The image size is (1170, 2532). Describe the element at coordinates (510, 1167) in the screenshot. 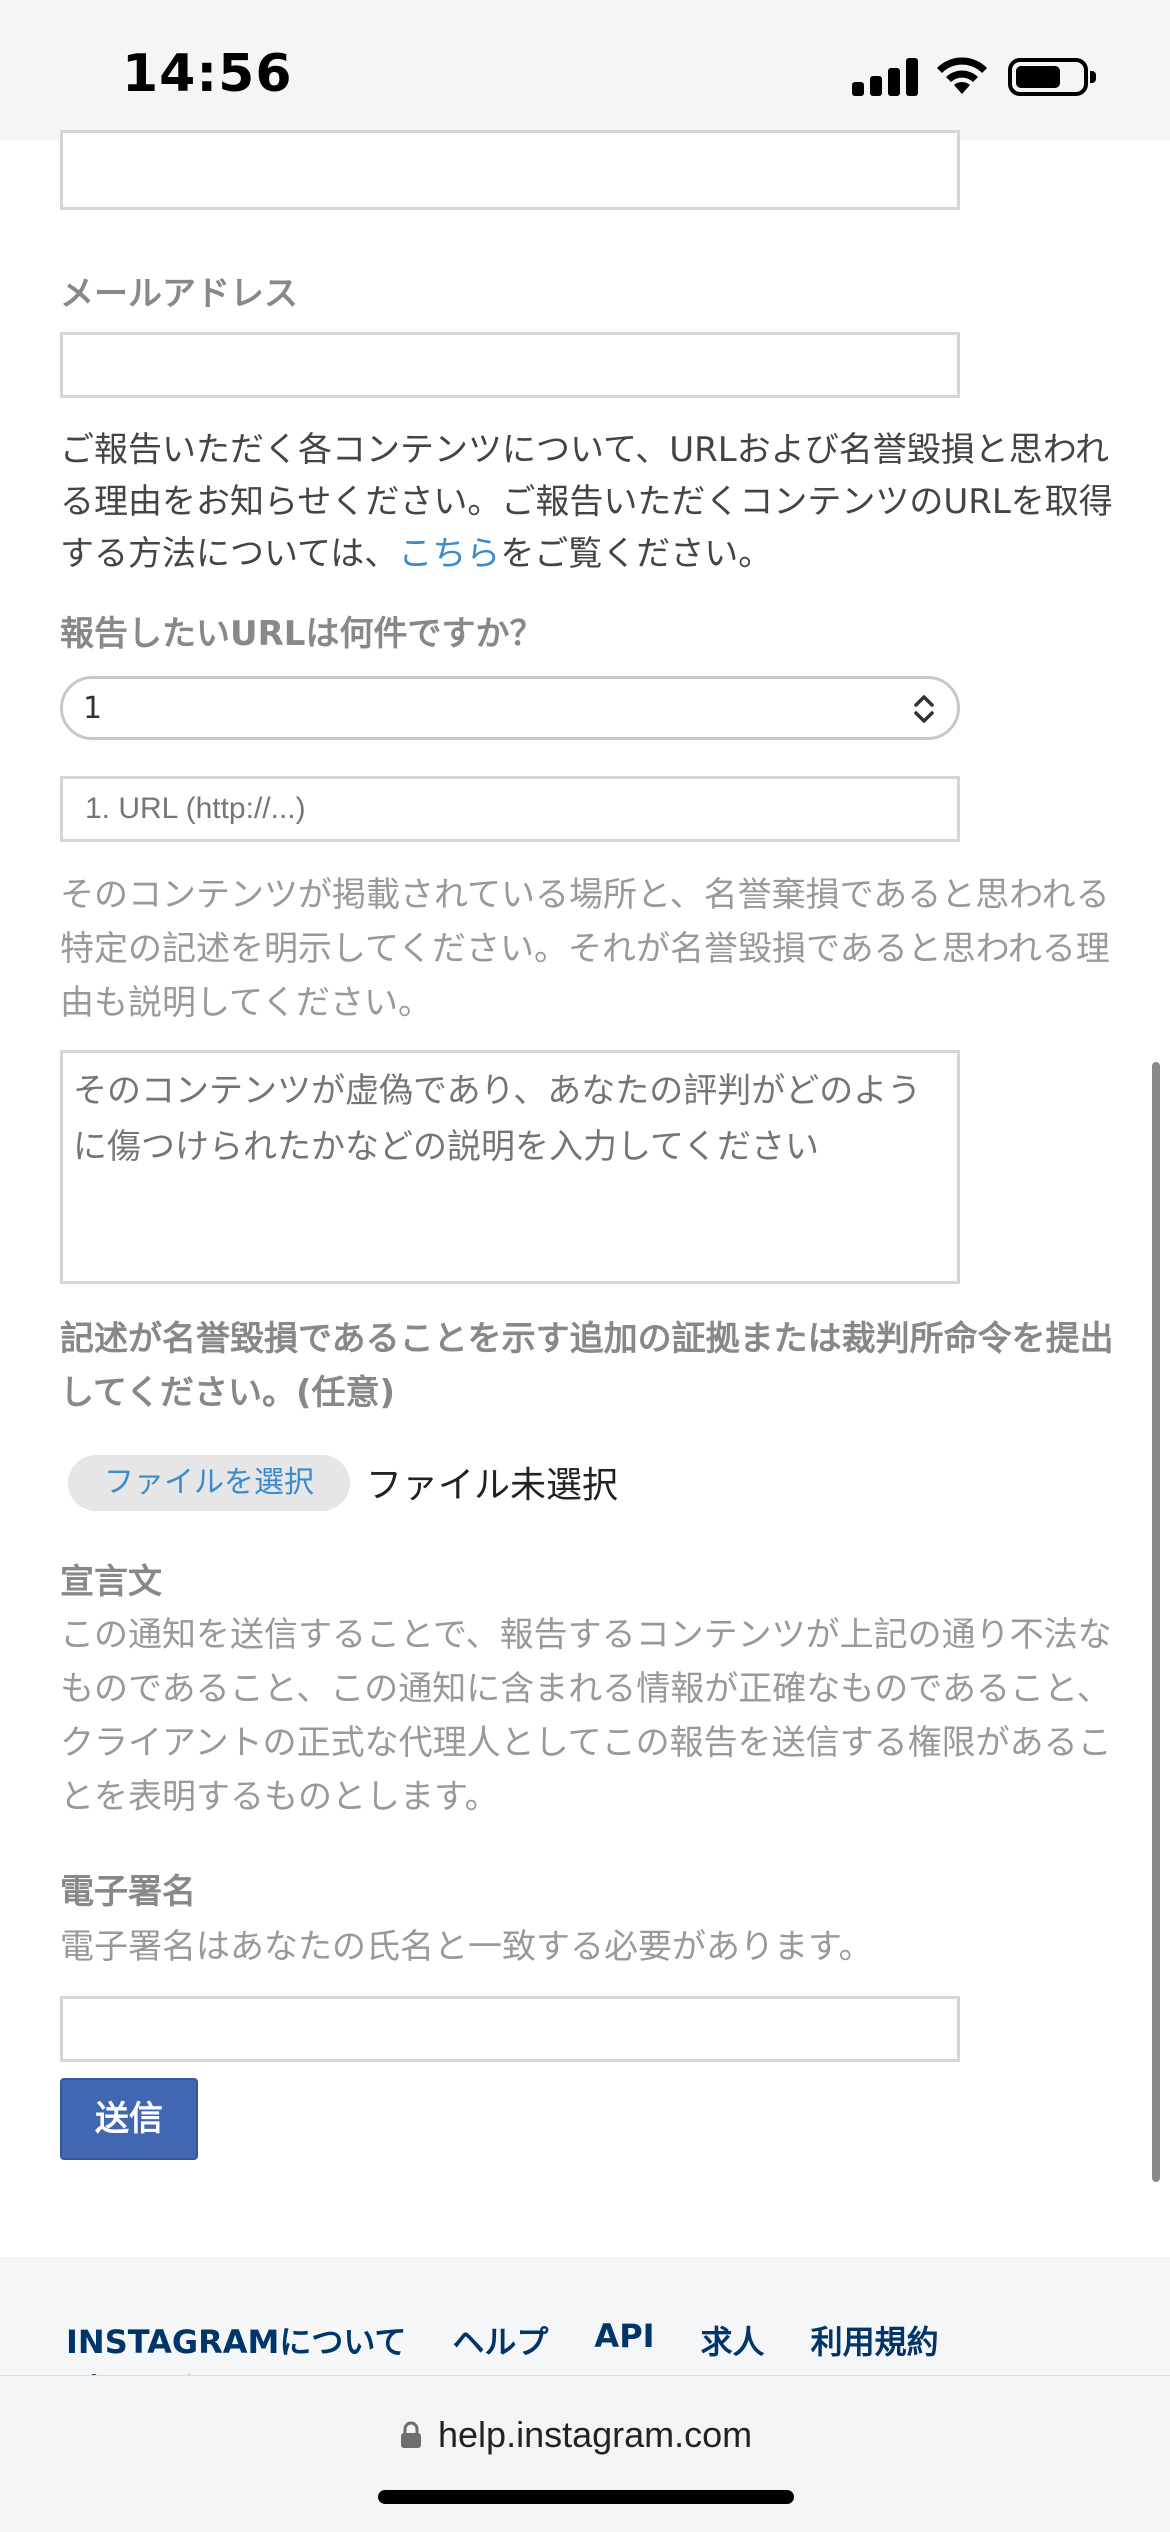

I see `description-textarea` at that location.